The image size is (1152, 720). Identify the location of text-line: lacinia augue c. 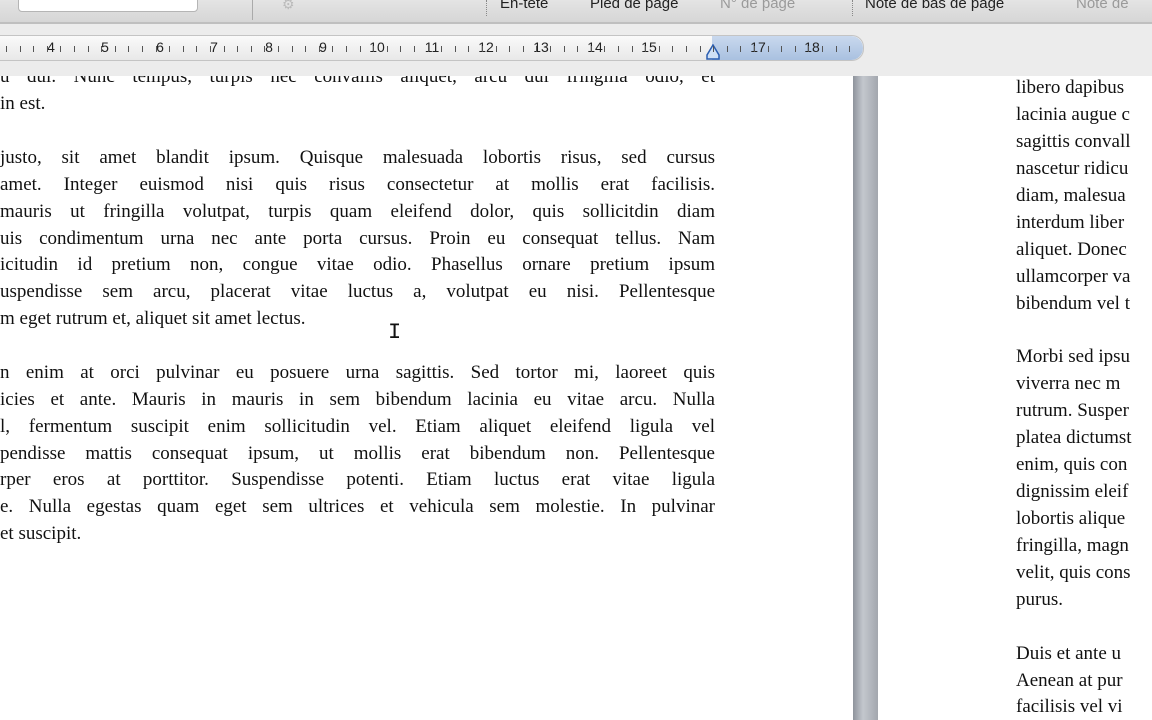
(1073, 114).